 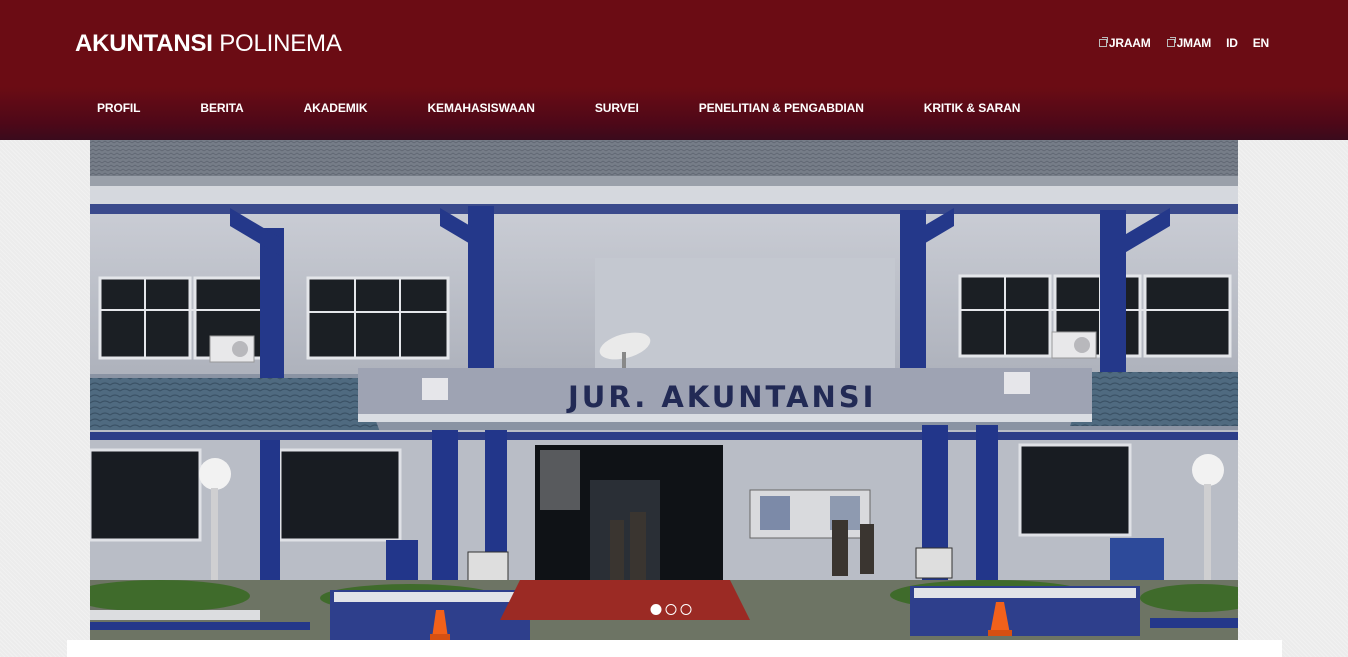 I want to click on site-logo: AKUNTANSI POLINEMA, so click(x=208, y=44).